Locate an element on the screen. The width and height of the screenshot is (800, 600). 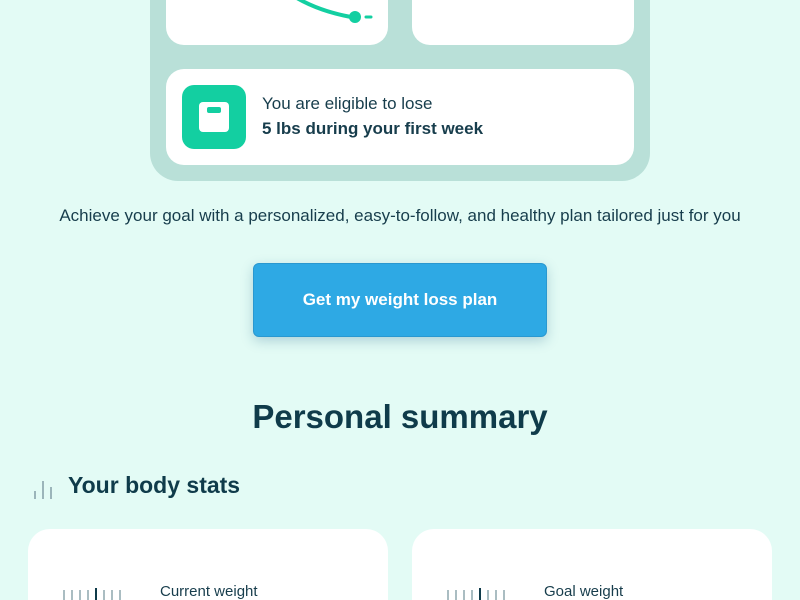
eligibility-line2: 5 lbs during your first week is located at coordinates (373, 128).